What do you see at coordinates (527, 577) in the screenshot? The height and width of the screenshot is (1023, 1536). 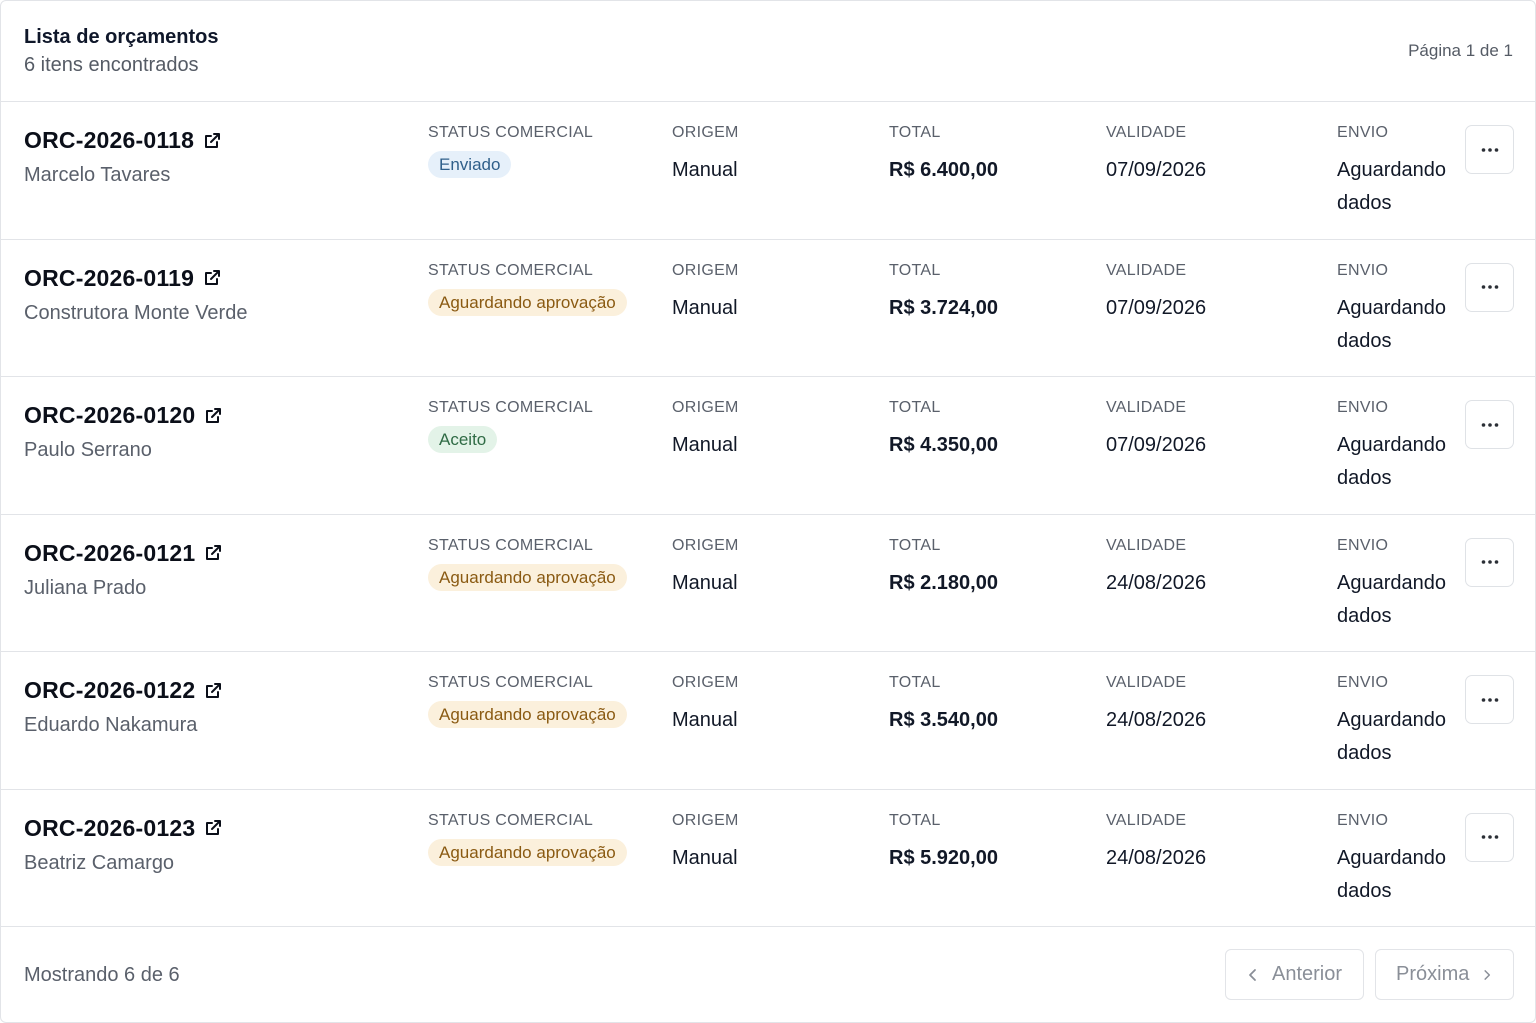 I see `status-badge: Aguardando aprovação` at bounding box center [527, 577].